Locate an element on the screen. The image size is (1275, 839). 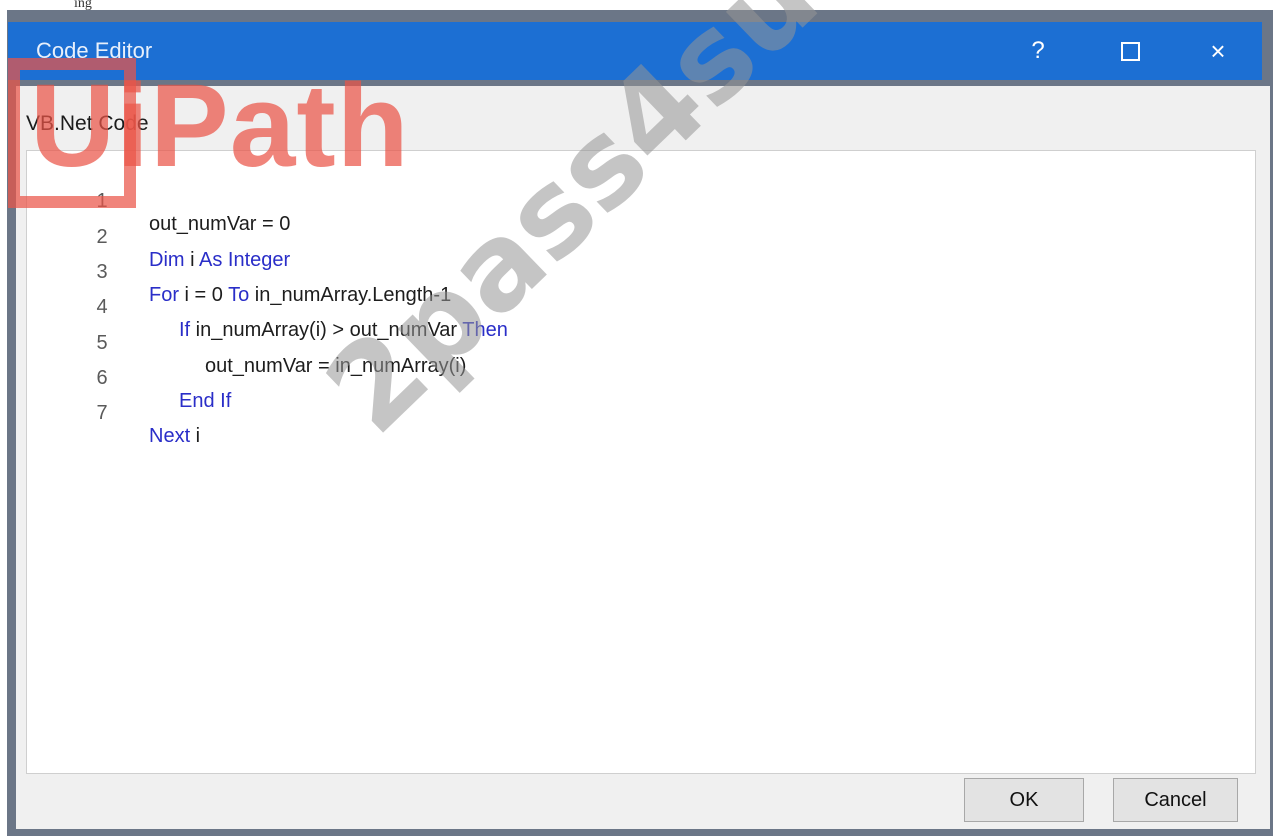
code-line-7: 7 Next i is located at coordinates (577, 413).